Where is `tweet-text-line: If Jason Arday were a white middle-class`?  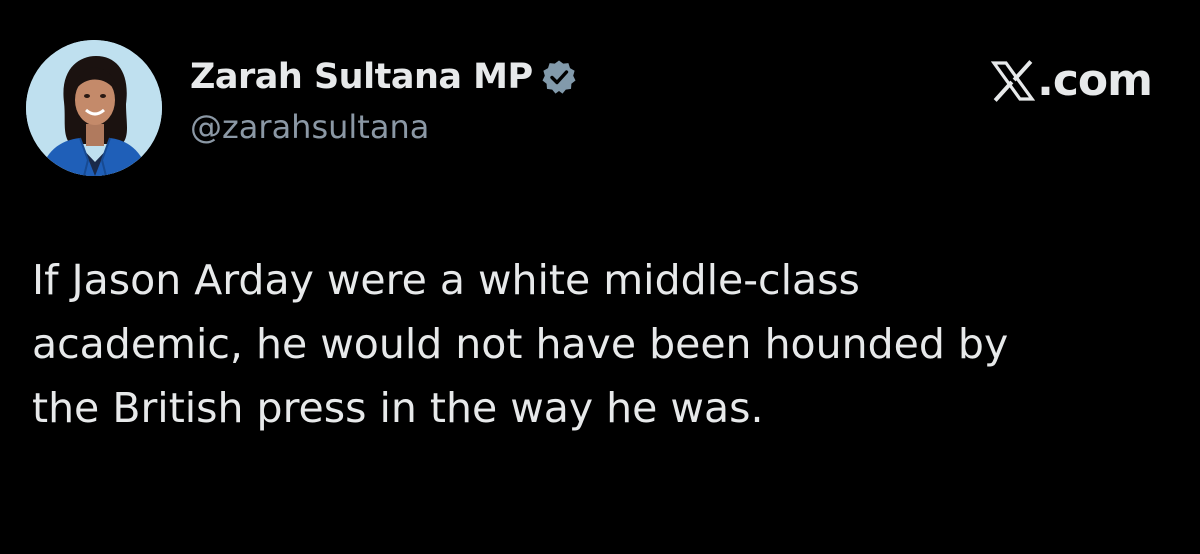
tweet-text-line: If Jason Arday were a white middle-class is located at coordinates (446, 280).